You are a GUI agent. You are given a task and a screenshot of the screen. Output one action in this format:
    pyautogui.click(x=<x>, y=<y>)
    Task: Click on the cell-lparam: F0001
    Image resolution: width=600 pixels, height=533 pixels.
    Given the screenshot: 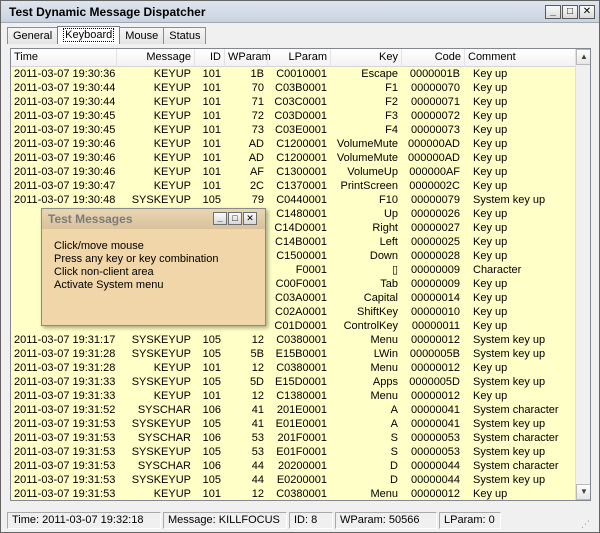 What is the action you would take?
    pyautogui.click(x=311, y=270)
    